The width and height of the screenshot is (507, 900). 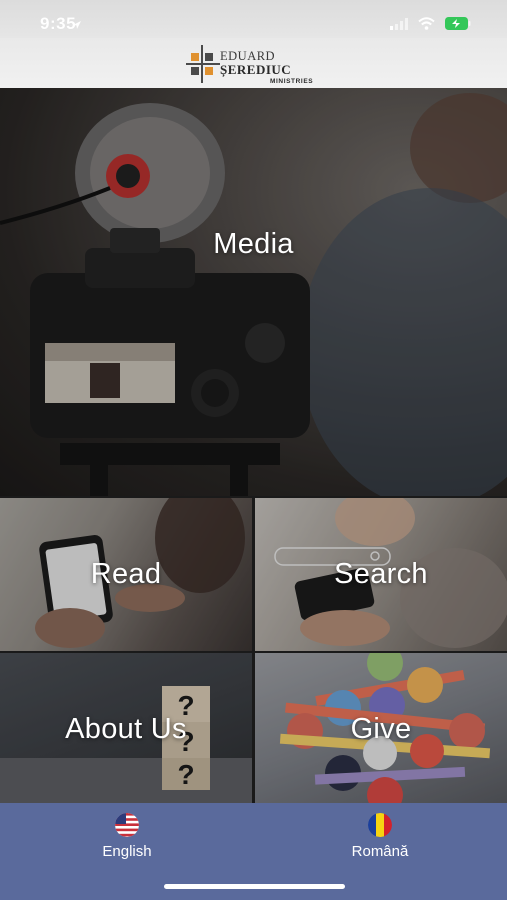 I want to click on app-header: EDUARD ȘEREDIUC MINISTRIES, so click(x=253, y=63).